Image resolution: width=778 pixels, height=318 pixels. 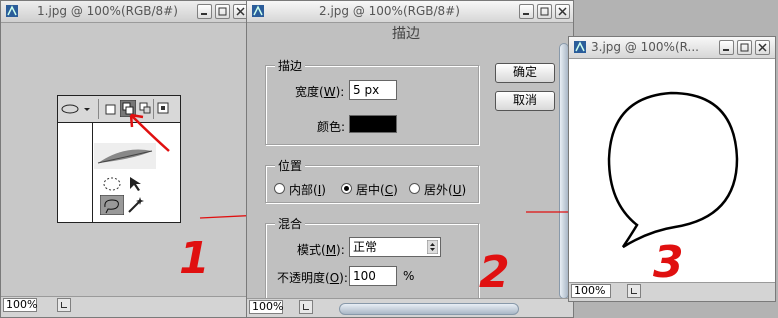 What do you see at coordinates (406, 34) in the screenshot?
I see `dialog-heading: 描边` at bounding box center [406, 34].